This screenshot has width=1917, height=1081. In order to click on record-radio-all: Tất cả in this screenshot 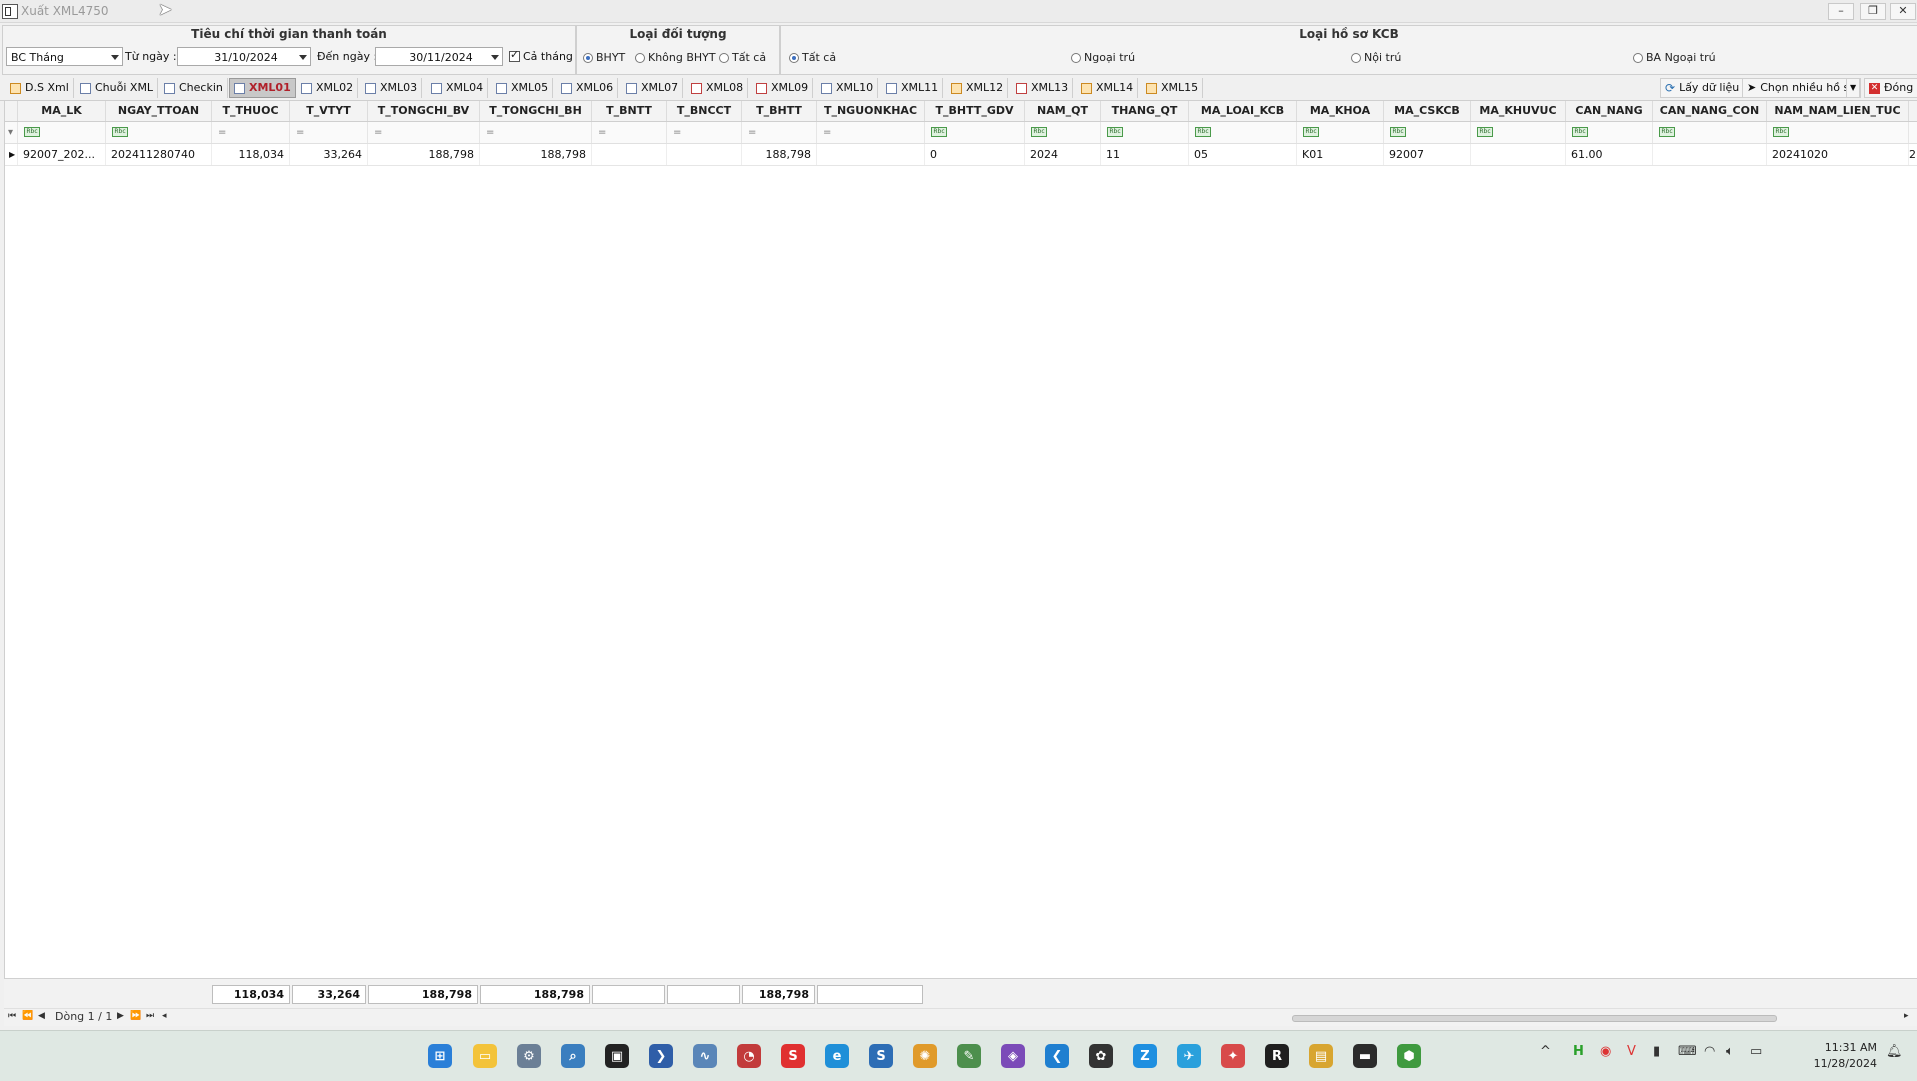, I will do `click(812, 57)`.